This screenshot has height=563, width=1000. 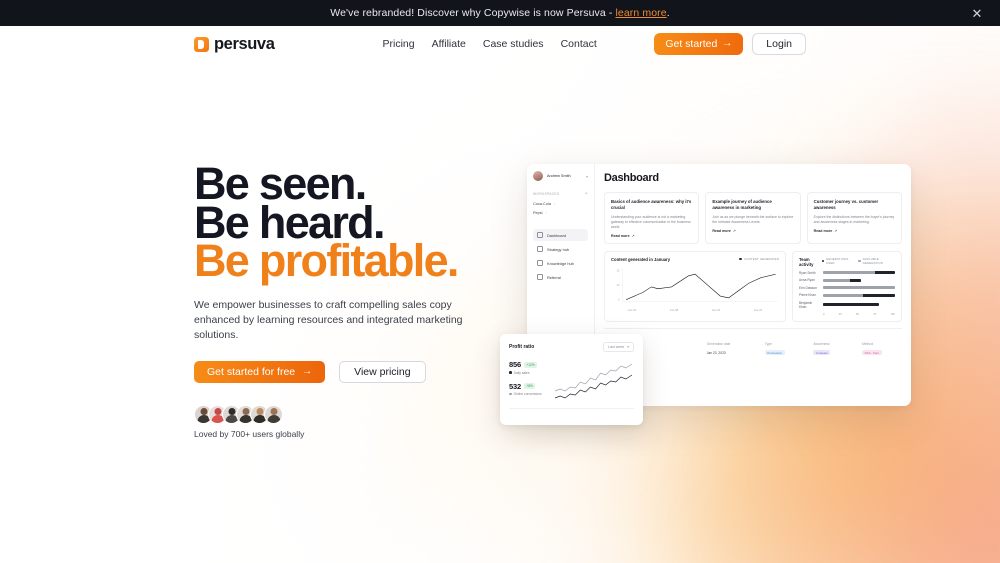 I want to click on column-header-type: Type, so click(x=787, y=344).